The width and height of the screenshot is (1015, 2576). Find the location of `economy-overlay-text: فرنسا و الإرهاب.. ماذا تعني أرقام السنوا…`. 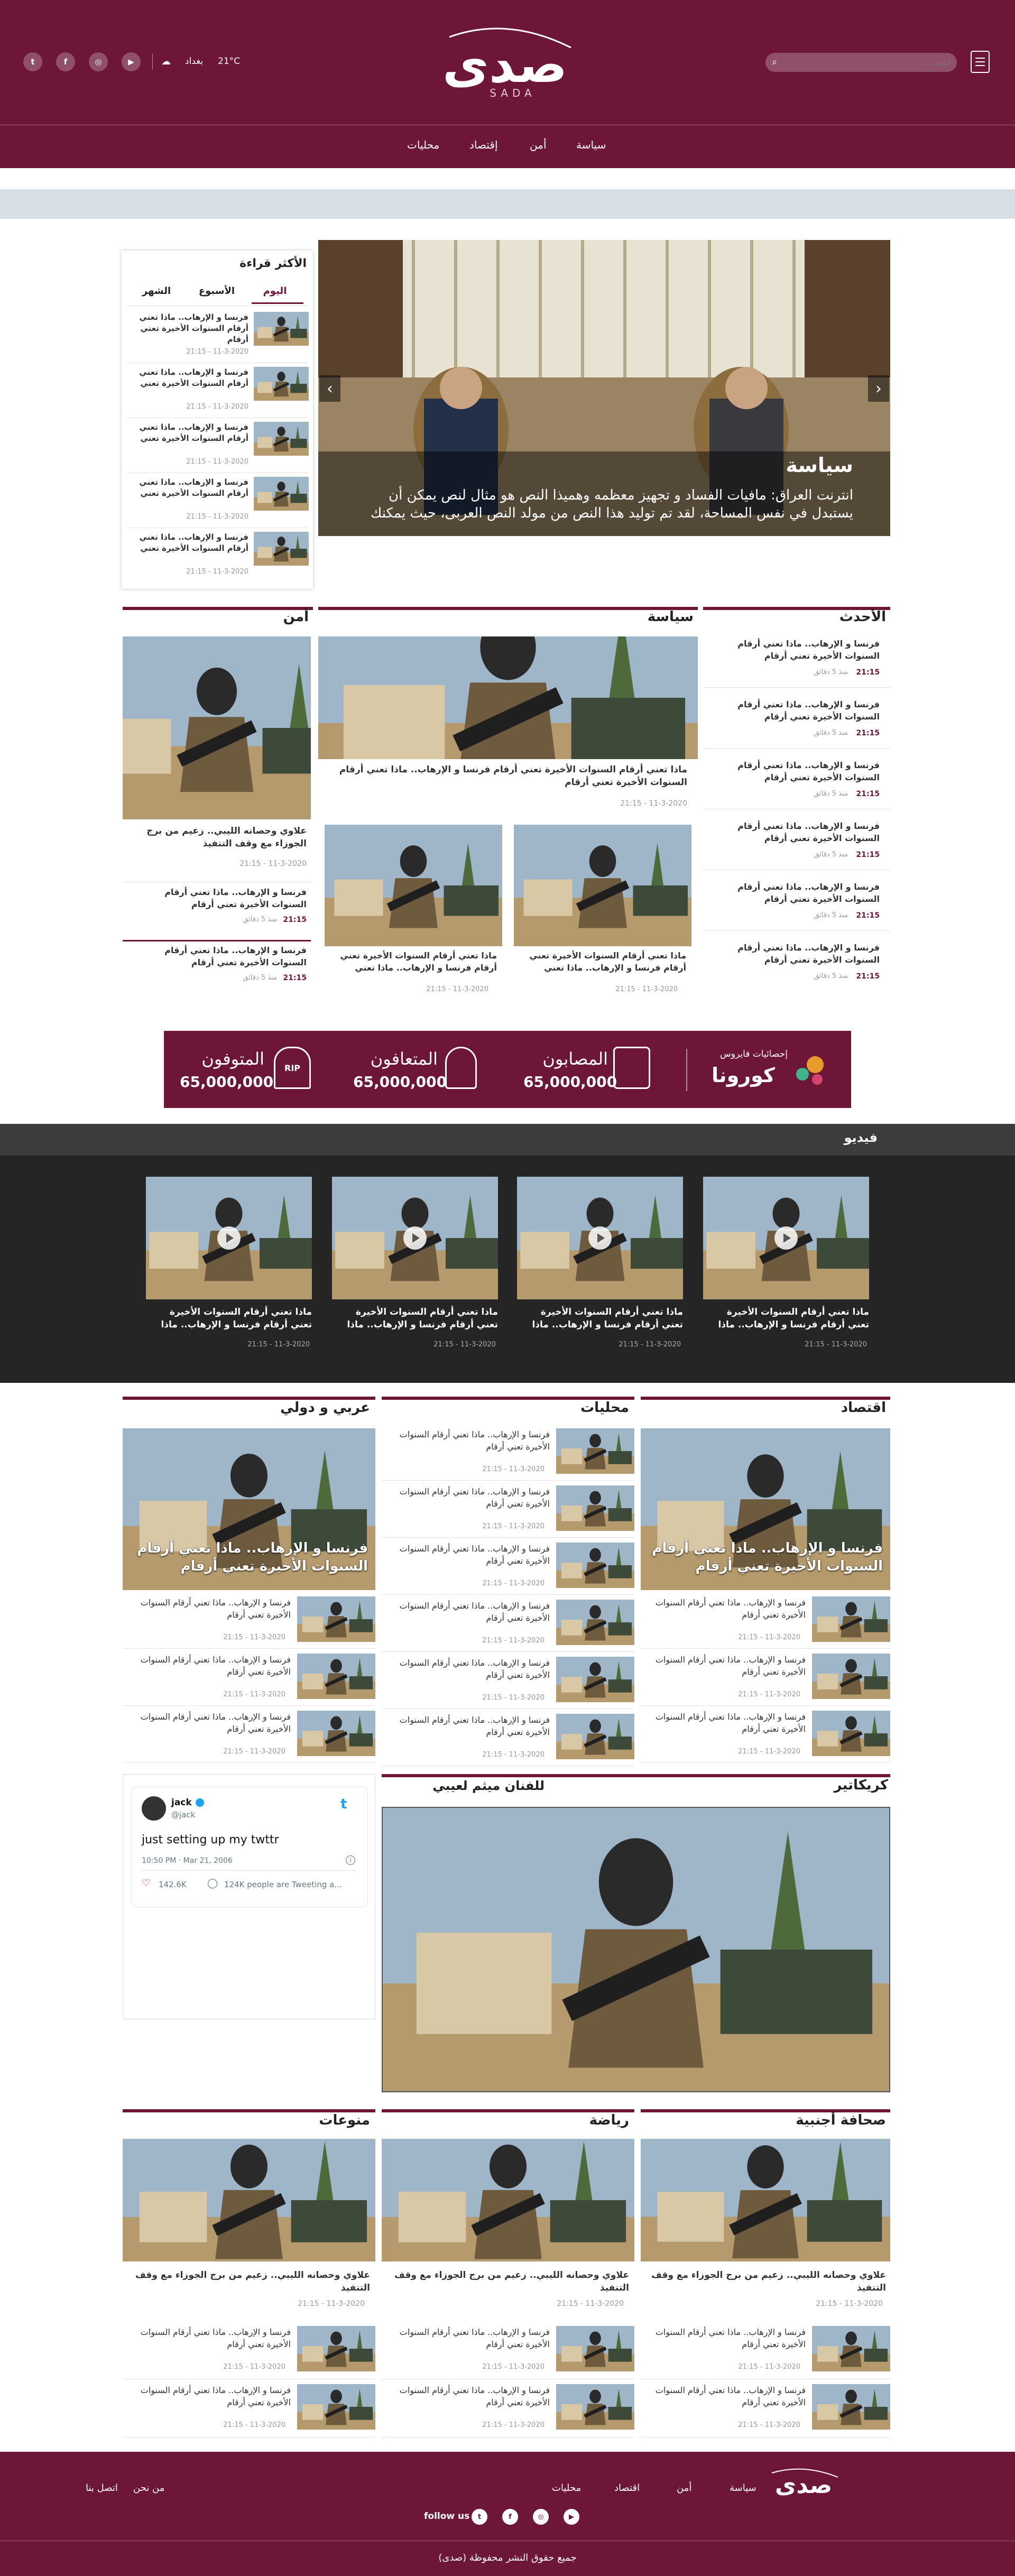

economy-overlay-text: فرنسا و الإرهاب.. ماذا تعني أرقام السنوا… is located at coordinates (766, 1557).